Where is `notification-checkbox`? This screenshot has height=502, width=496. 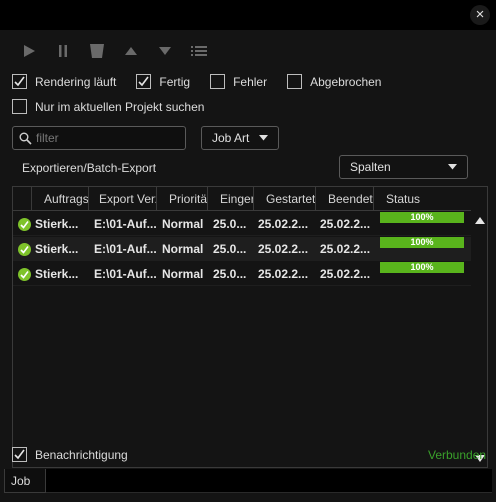 notification-checkbox is located at coordinates (19, 454).